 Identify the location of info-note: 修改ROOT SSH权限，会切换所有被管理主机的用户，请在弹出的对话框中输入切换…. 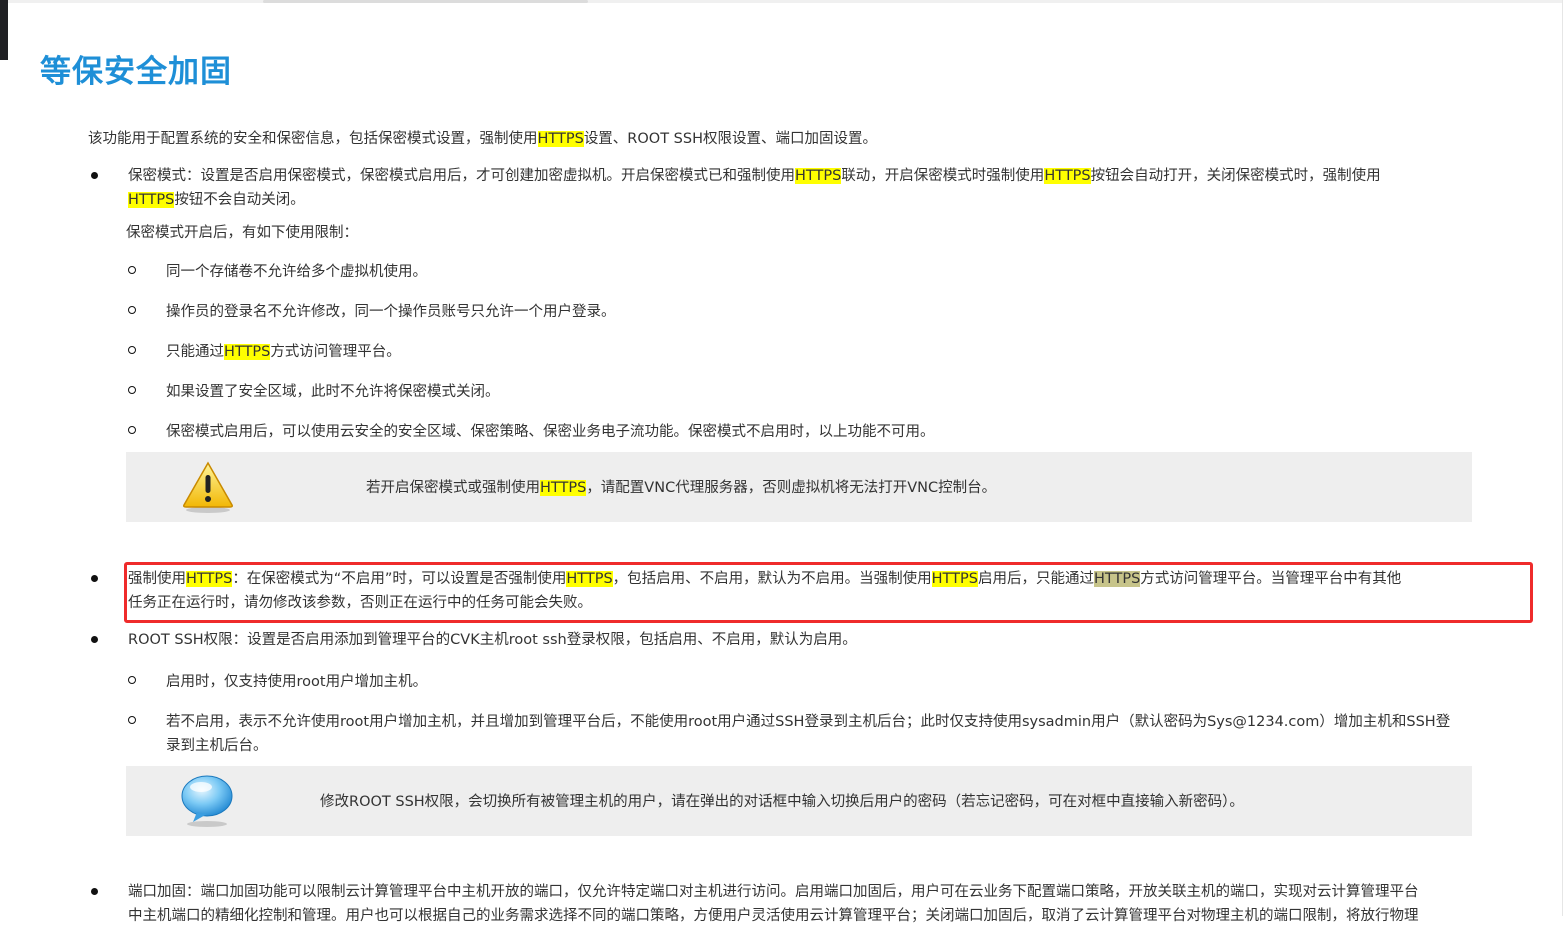
(799, 801).